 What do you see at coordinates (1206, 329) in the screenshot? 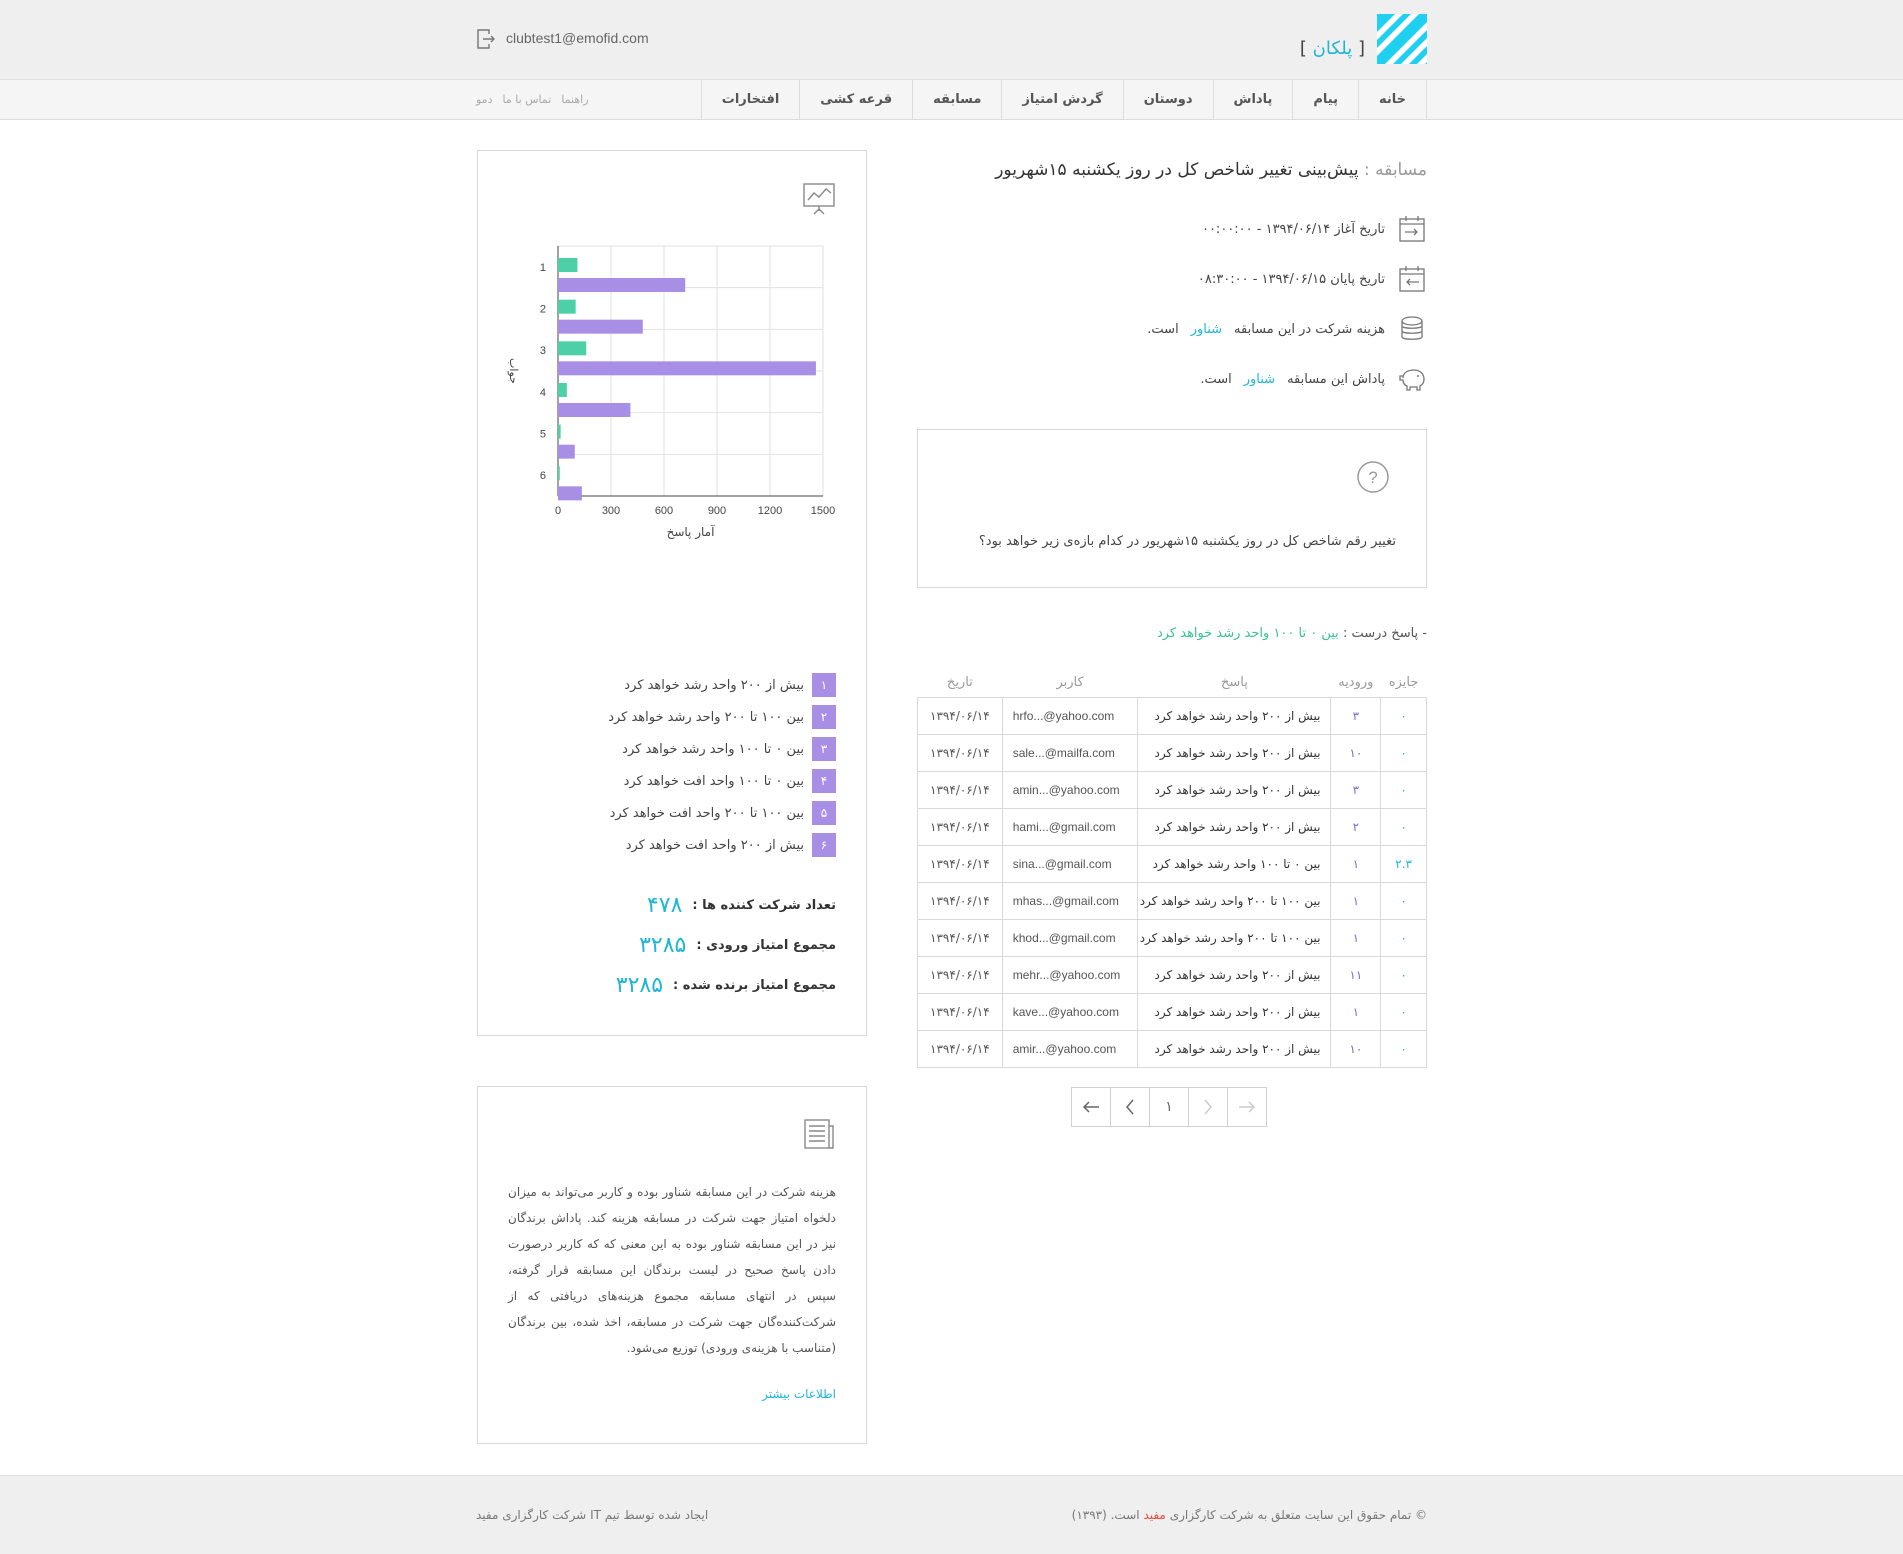
I see `cost-value: شناور` at bounding box center [1206, 329].